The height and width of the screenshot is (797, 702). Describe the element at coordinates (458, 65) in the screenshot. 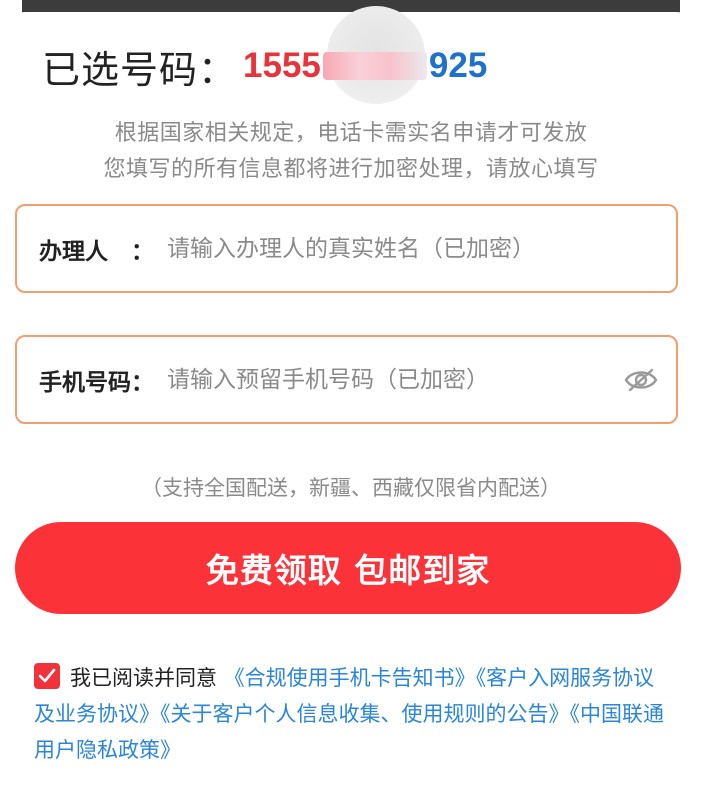

I see `selected-number-suffix: 925` at that location.